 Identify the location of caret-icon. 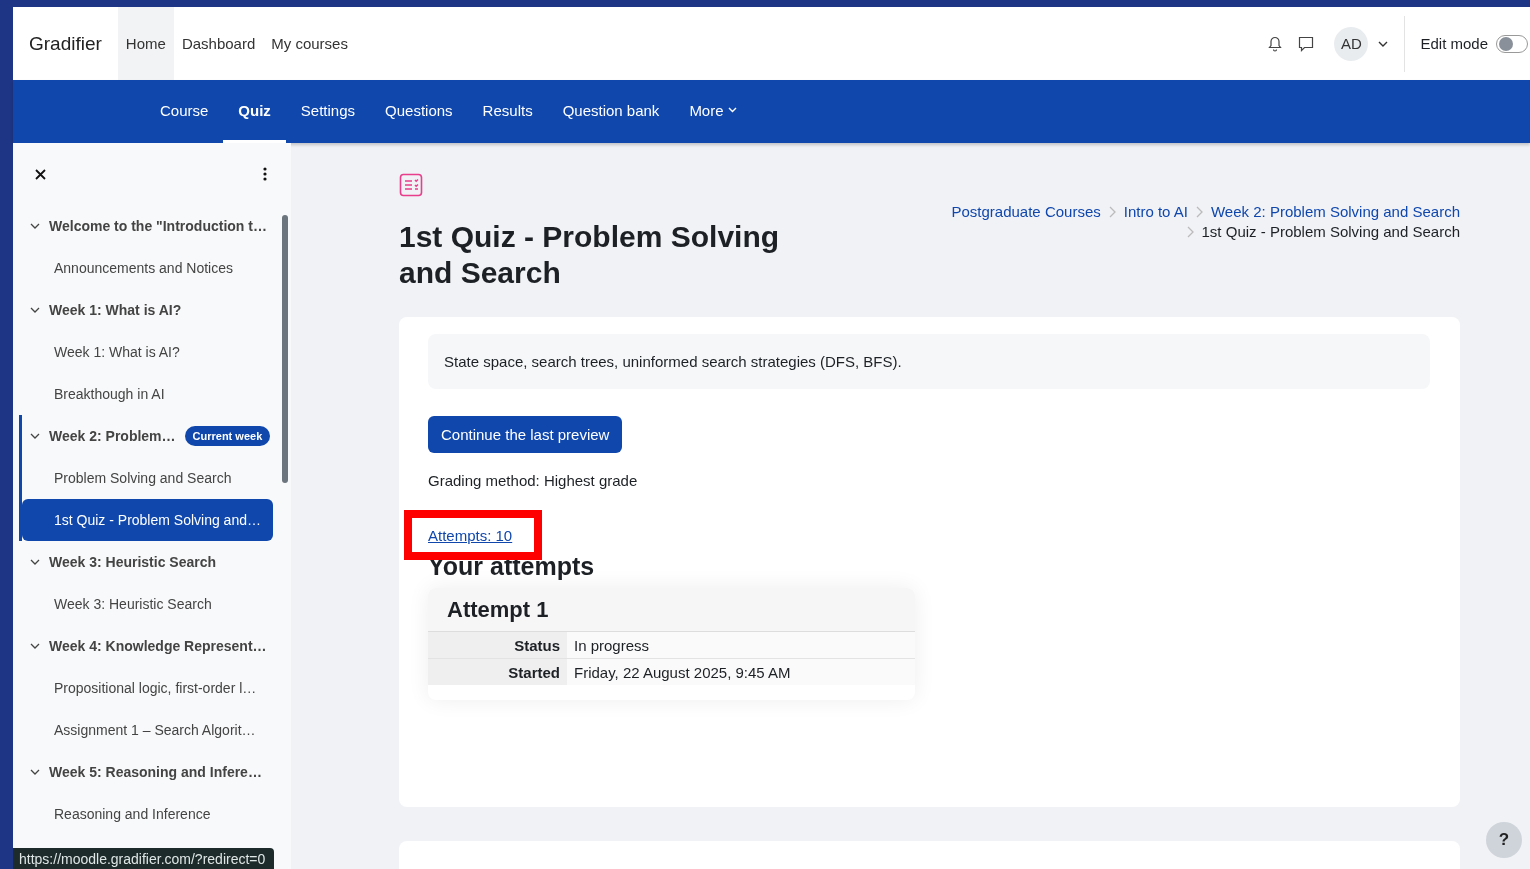
(1383, 43).